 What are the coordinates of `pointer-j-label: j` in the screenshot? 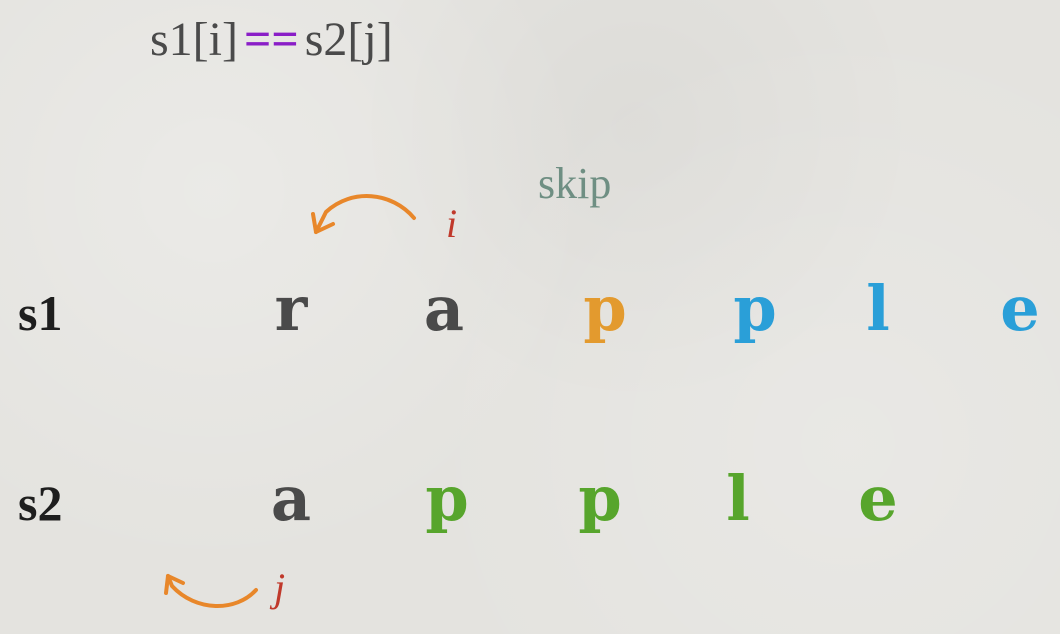 It's located at (280, 587).